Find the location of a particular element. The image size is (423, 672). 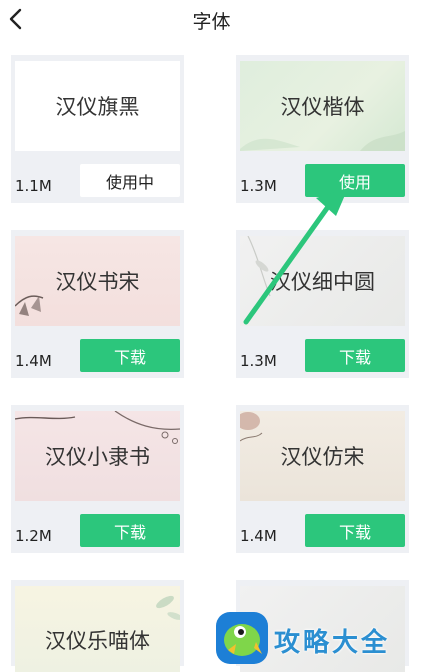

annotation-arrow is located at coordinates (295, 256).